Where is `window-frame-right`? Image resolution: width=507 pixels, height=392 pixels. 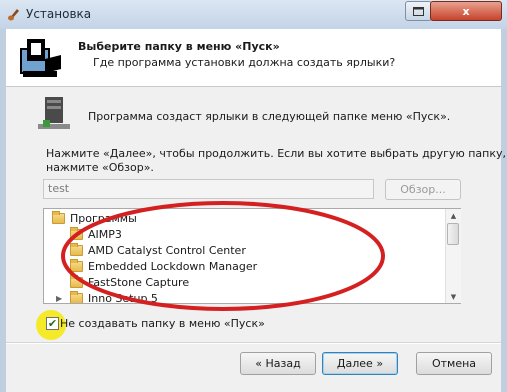
window-frame-right is located at coordinates (504, 210).